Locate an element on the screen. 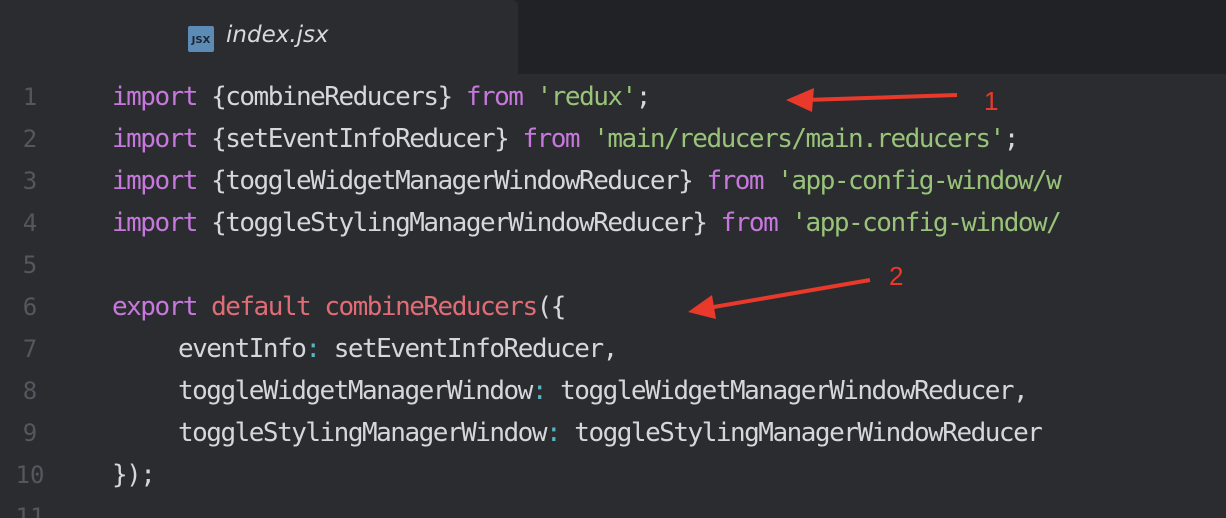 The image size is (1226, 518). arrow-1-icon is located at coordinates (872, 100).